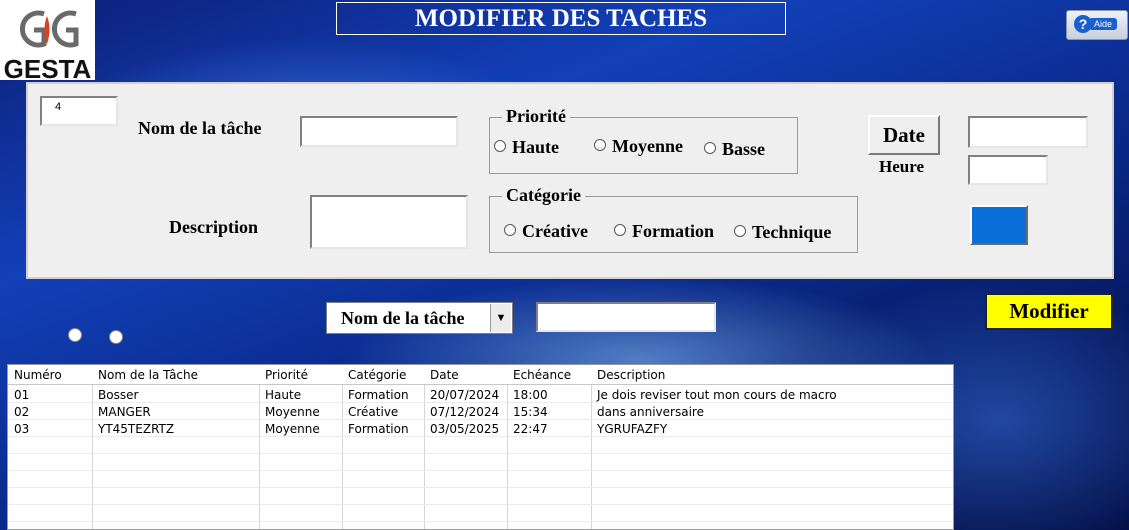 The image size is (1129, 530). What do you see at coordinates (500, 318) in the screenshot?
I see `chevron-down-icon: ▼` at bounding box center [500, 318].